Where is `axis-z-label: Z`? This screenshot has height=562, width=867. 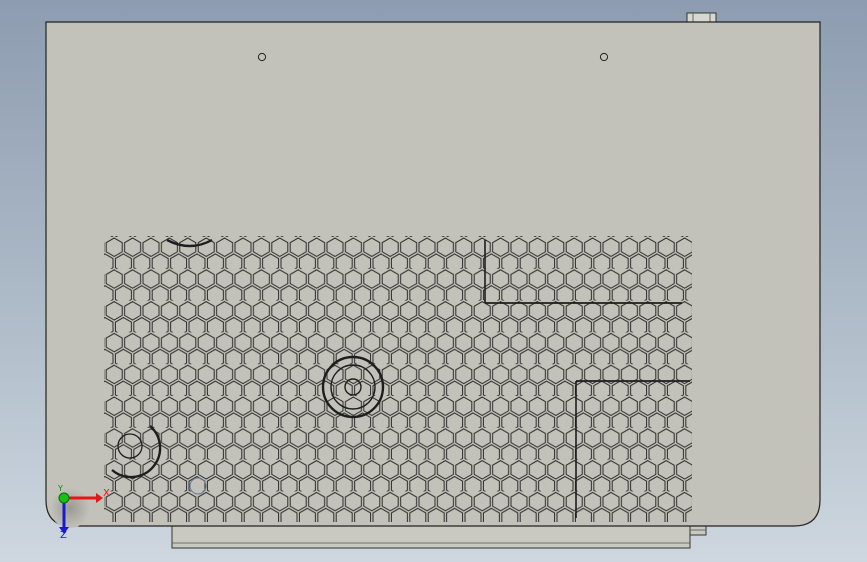
axis-z-label: Z is located at coordinates (63, 535).